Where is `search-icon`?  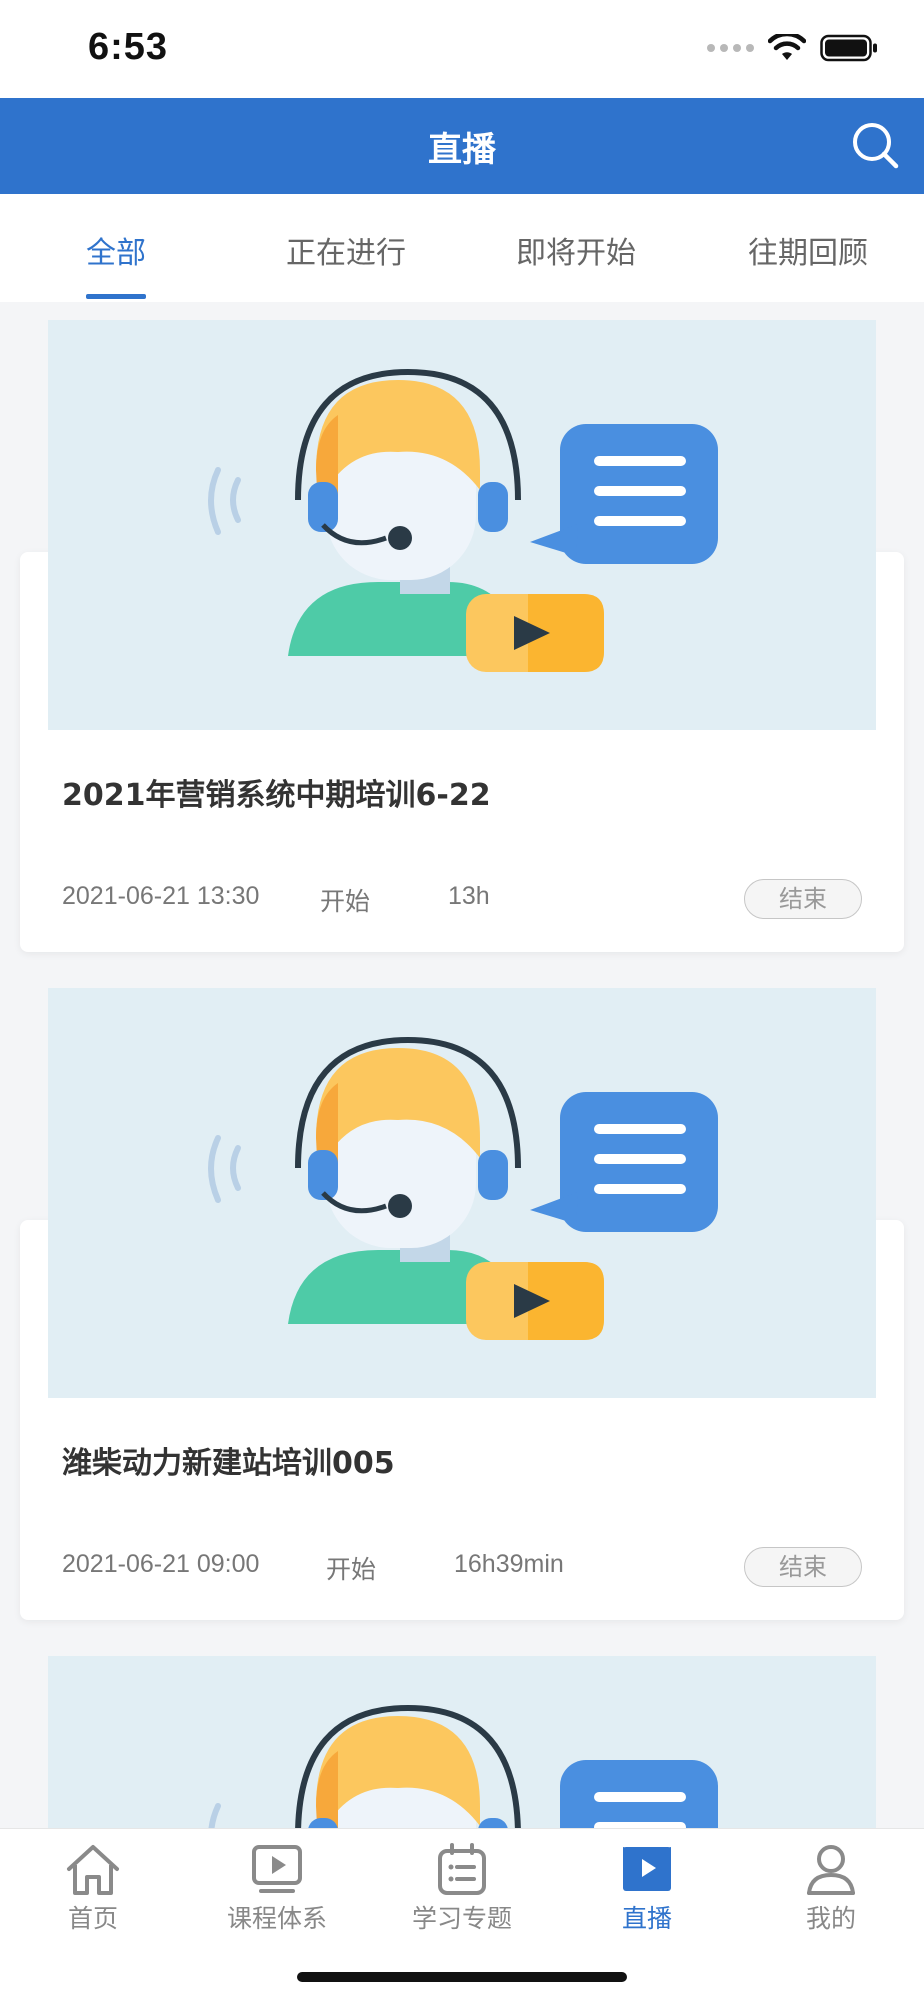
search-icon is located at coordinates (876, 146).